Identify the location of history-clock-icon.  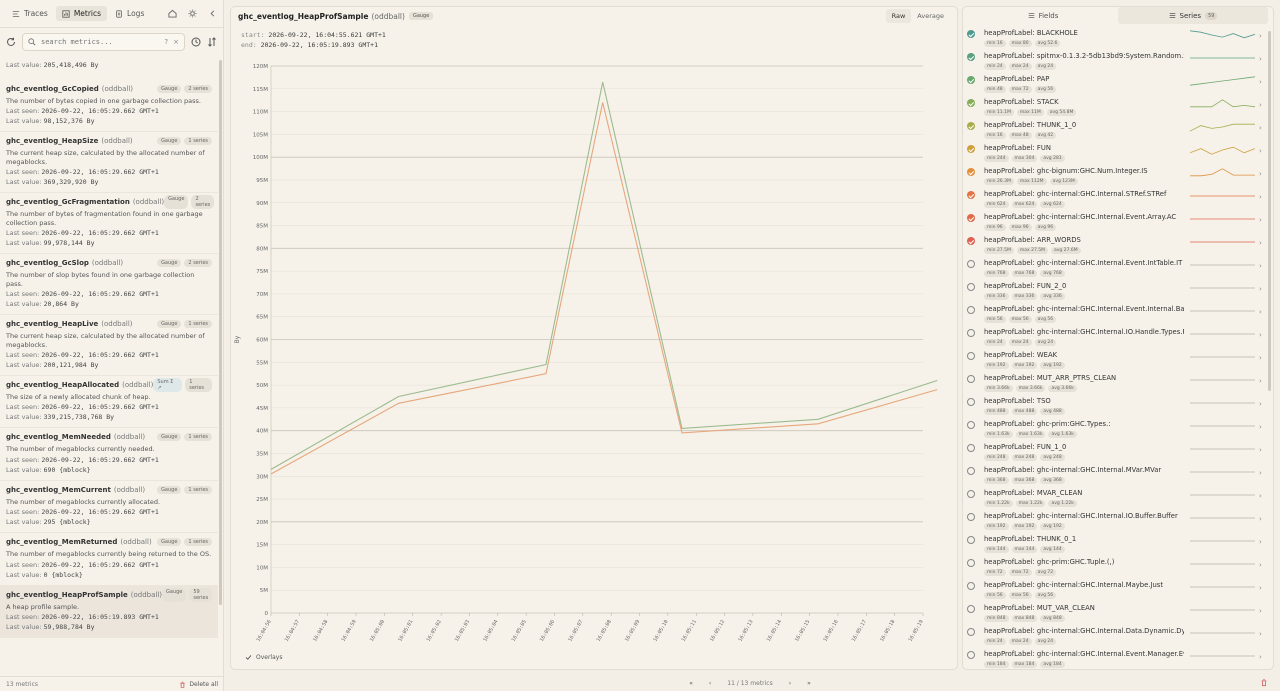
(196, 42).